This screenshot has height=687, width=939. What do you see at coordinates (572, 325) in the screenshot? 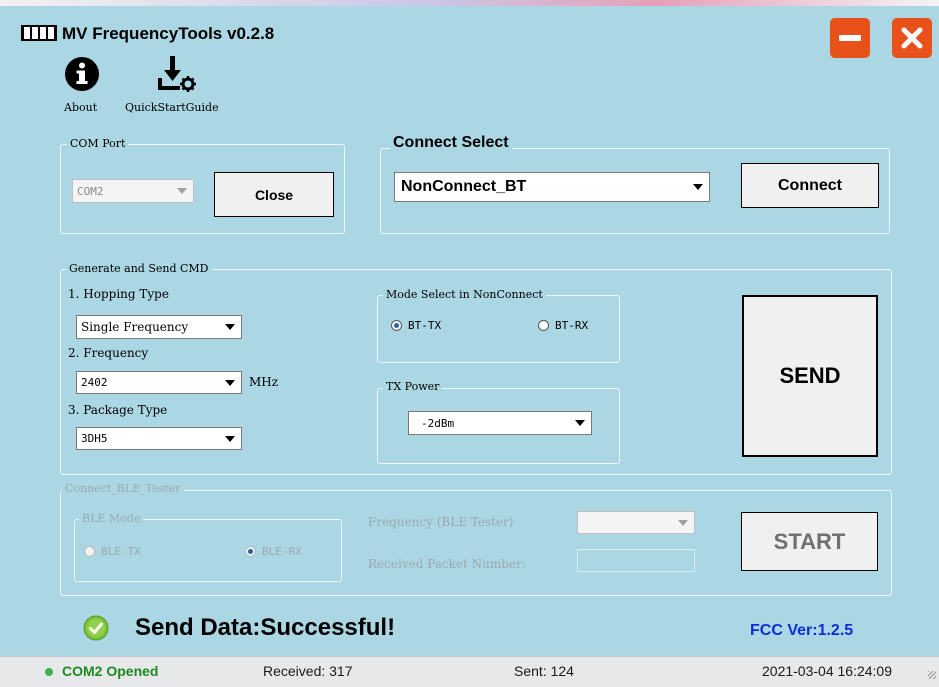
I see `mode-bt-rx-label: BT-RX` at bounding box center [572, 325].